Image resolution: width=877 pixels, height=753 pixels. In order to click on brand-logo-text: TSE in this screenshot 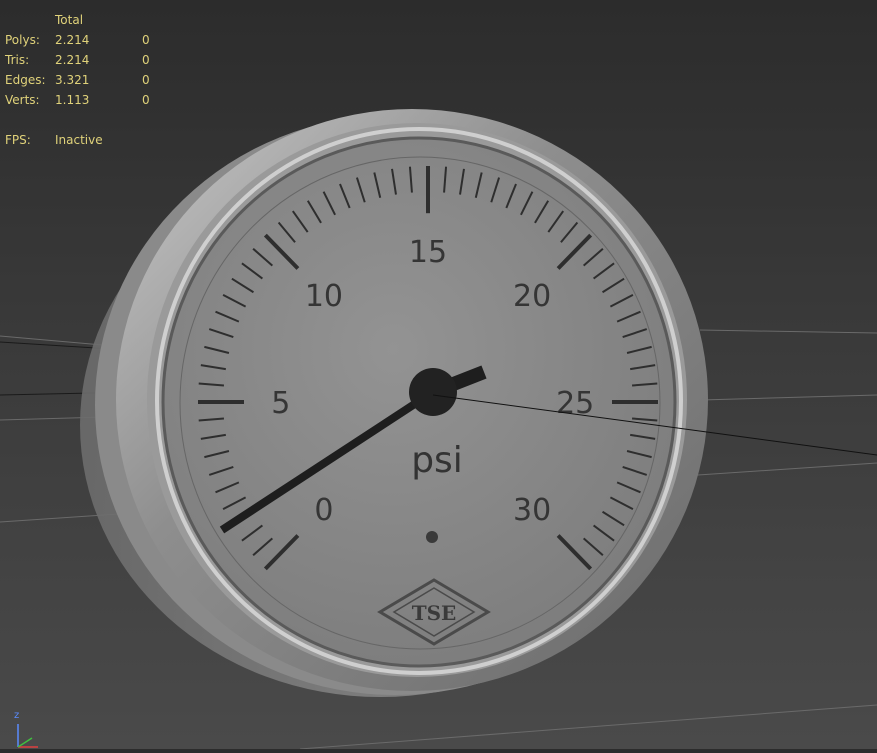, I will do `click(434, 613)`.